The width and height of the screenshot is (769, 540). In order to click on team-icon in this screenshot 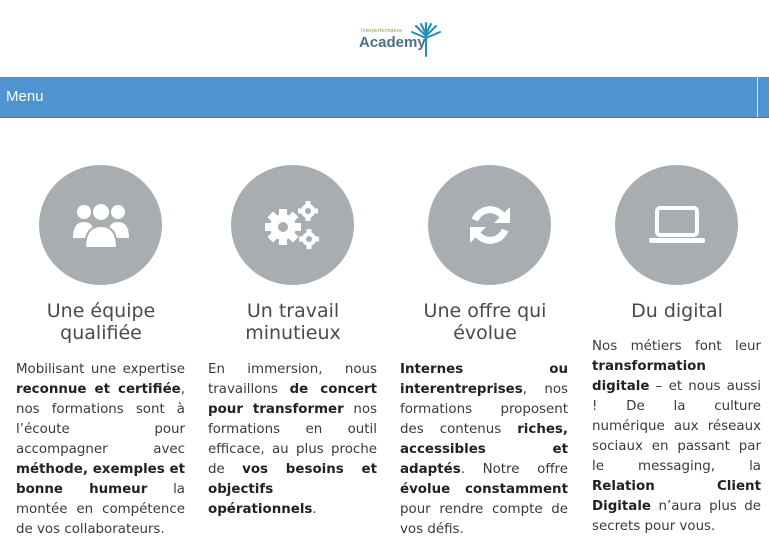, I will do `click(100, 225)`.